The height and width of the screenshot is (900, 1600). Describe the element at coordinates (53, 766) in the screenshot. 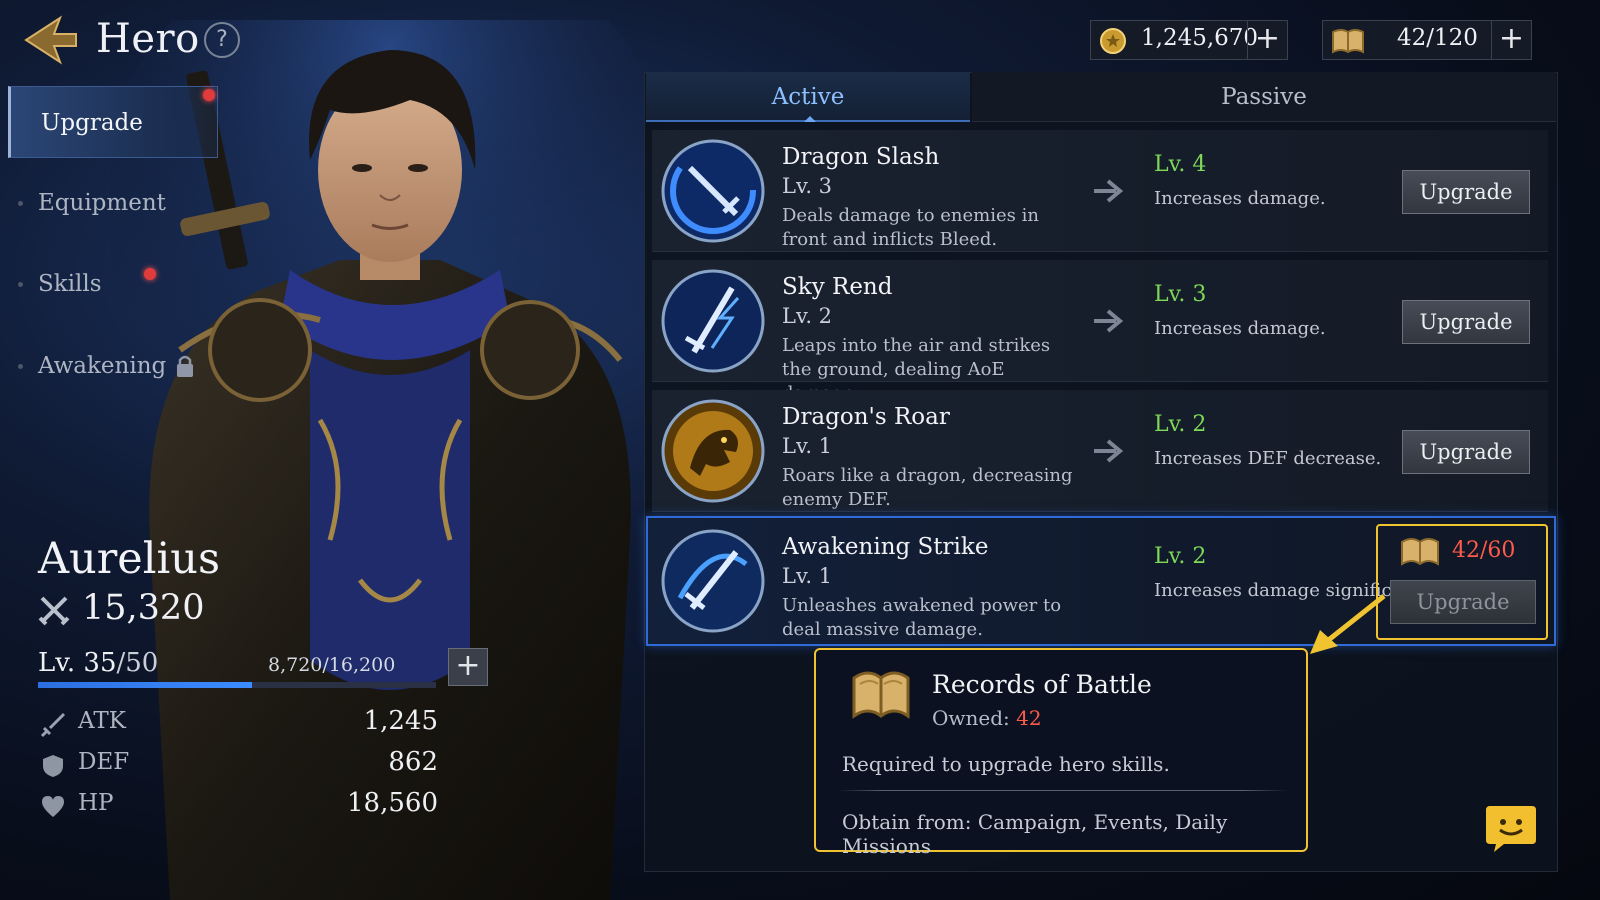

I see `shield-icon` at that location.